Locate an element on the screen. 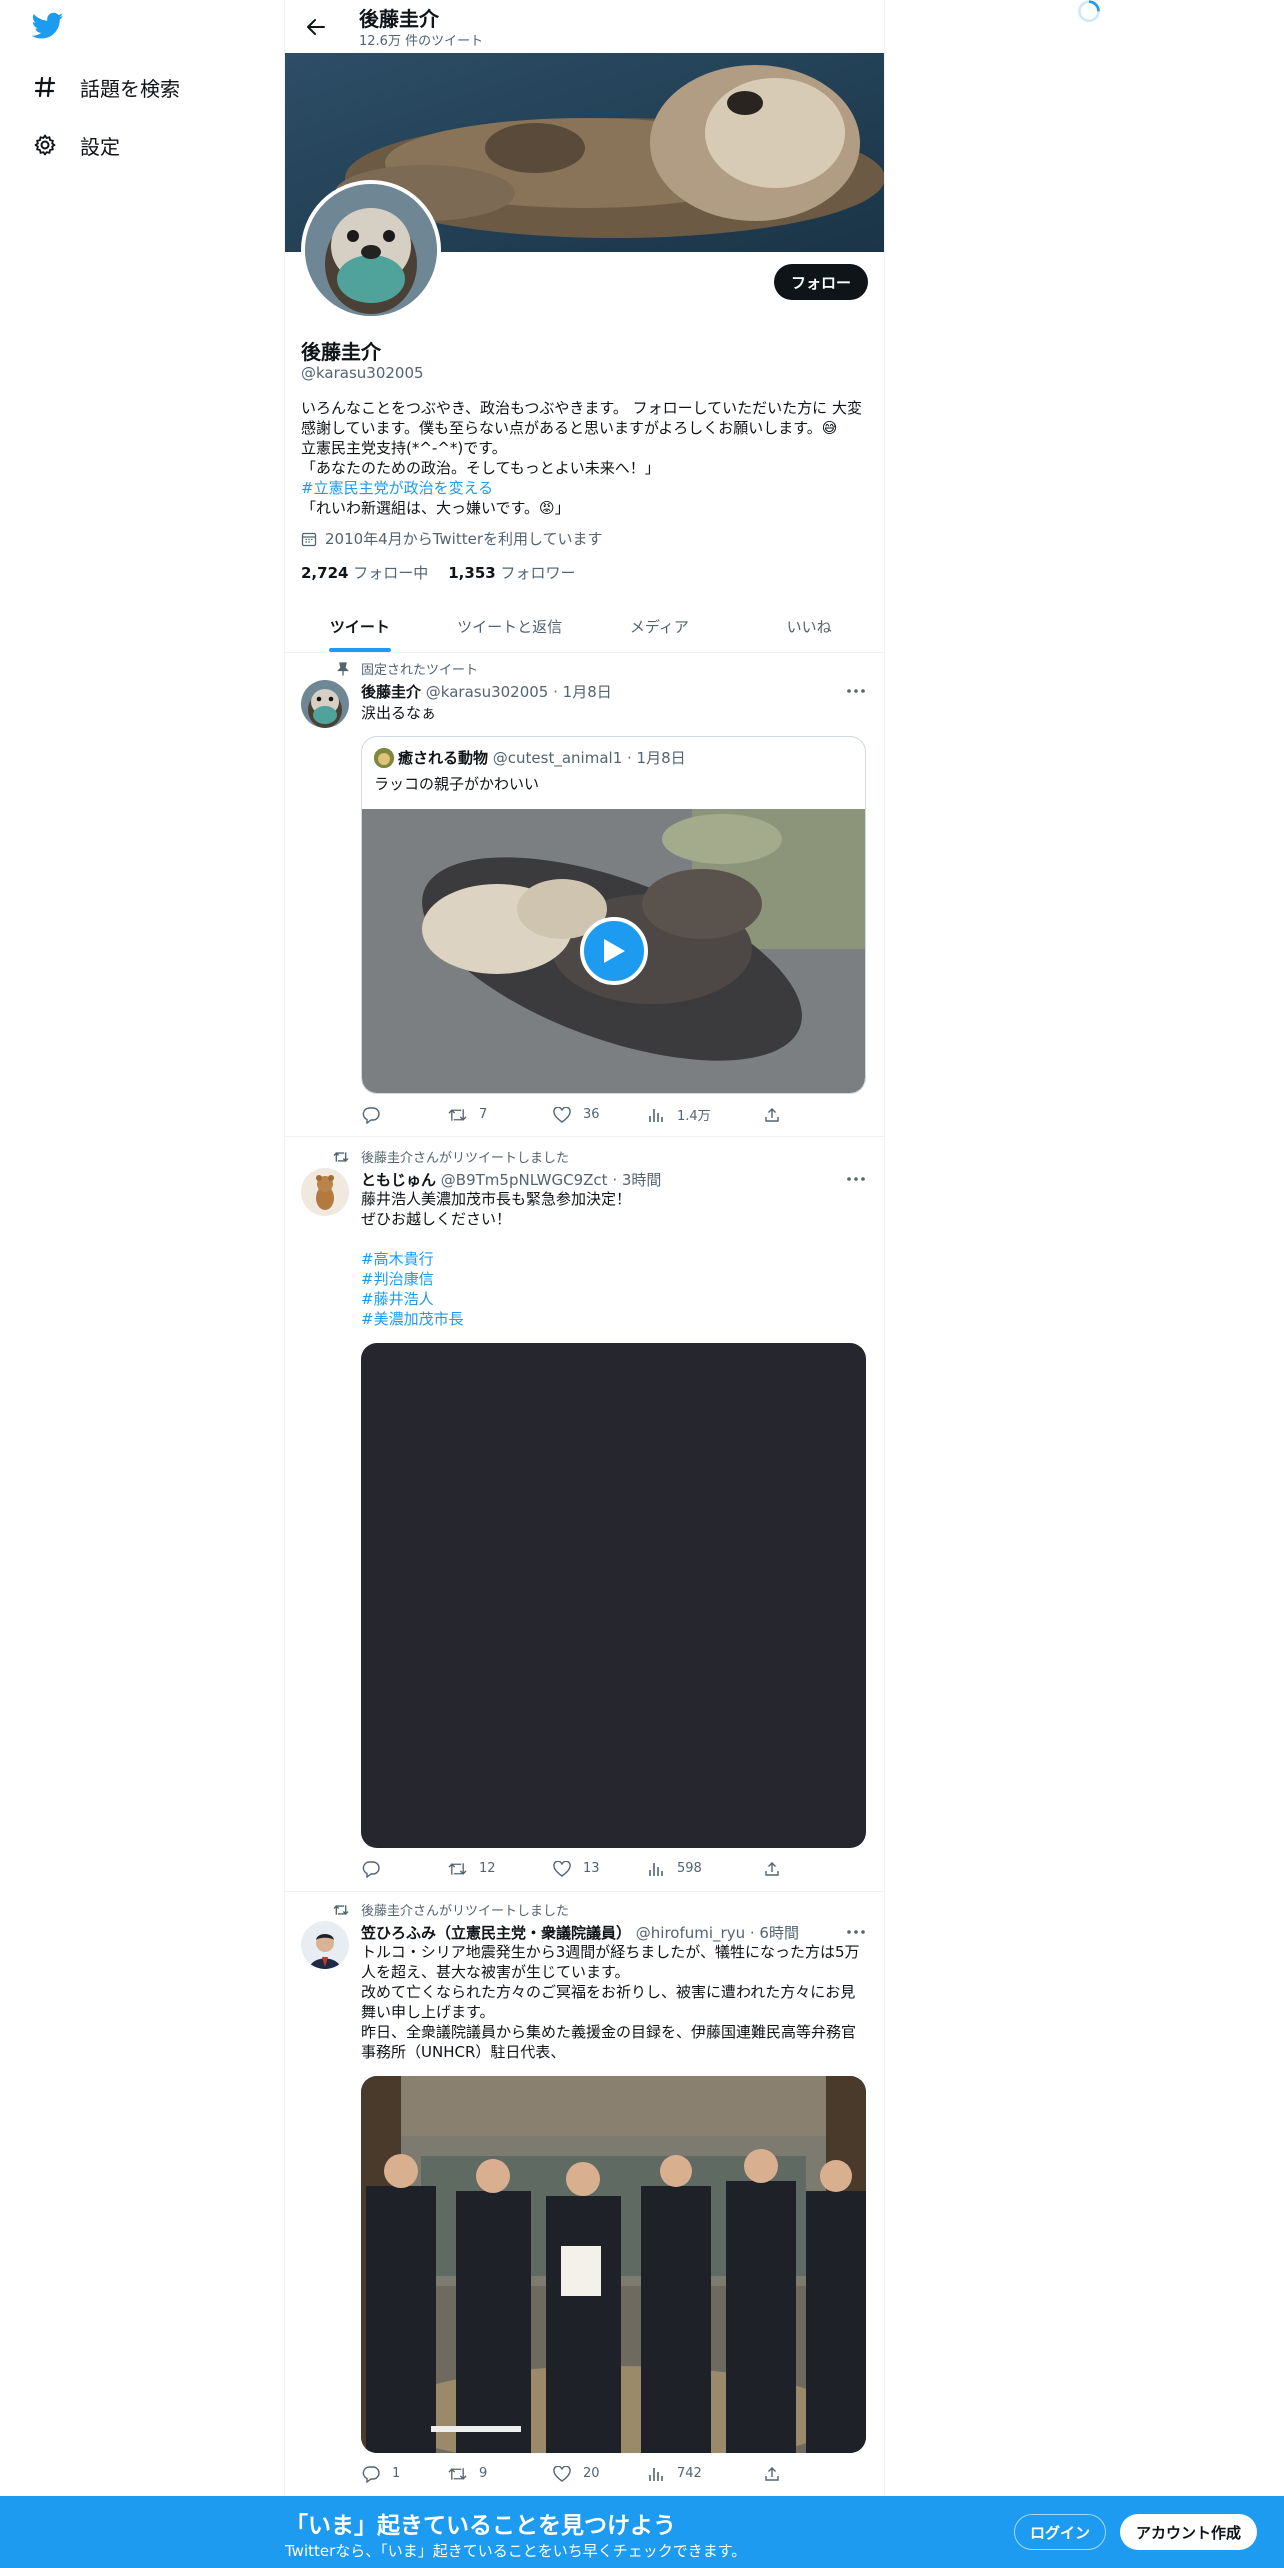 This screenshot has width=1284, height=2568. tab-tweets-and-replies: ツイートと返信 is located at coordinates (510, 626).